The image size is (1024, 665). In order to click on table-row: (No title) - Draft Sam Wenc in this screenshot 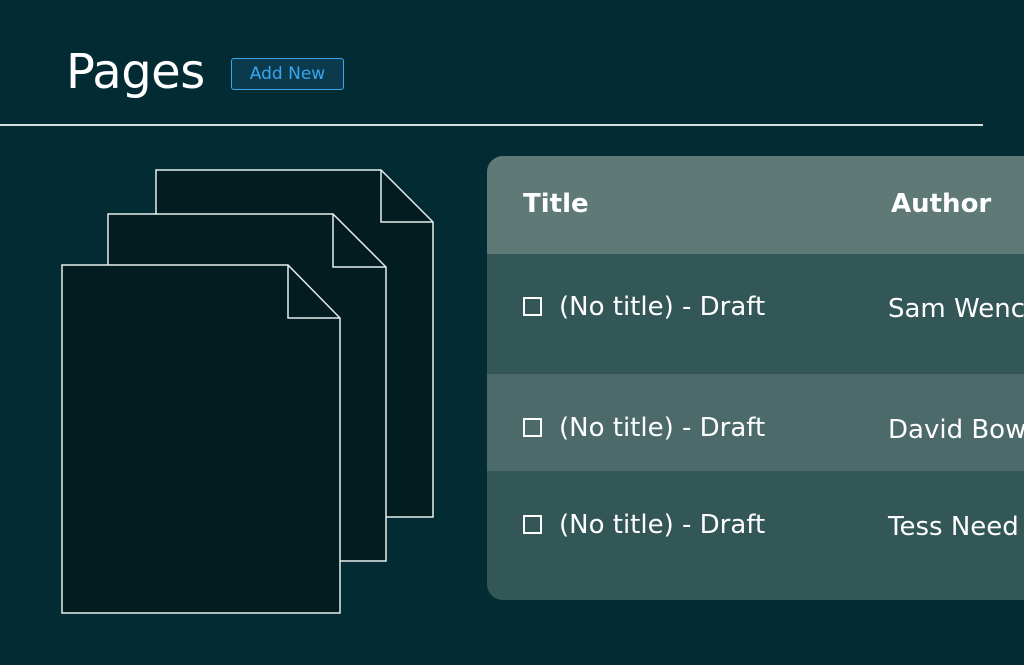, I will do `click(755, 314)`.